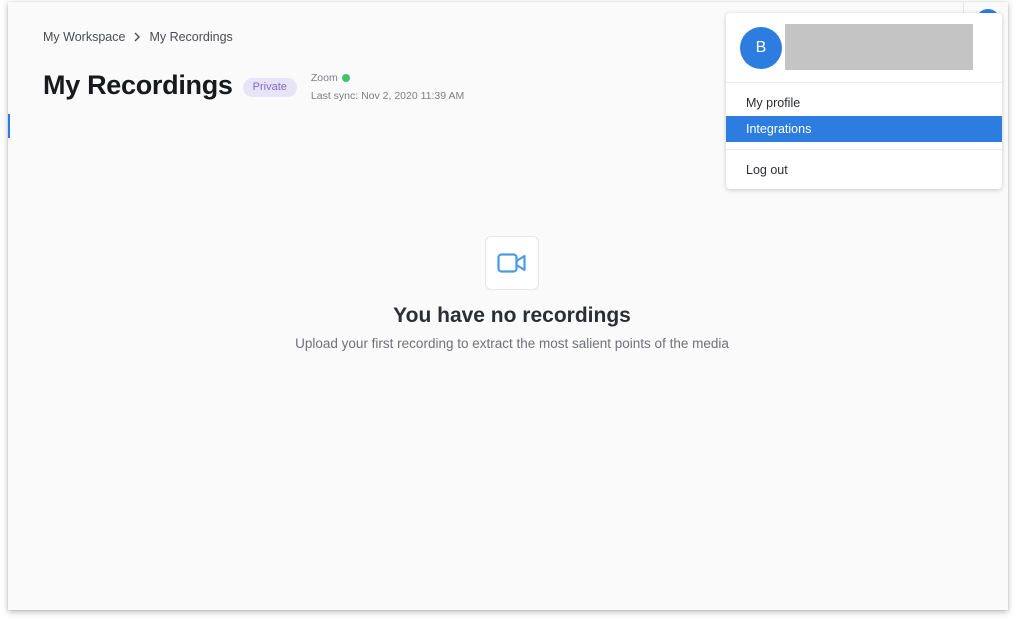  Describe the element at coordinates (387, 96) in the screenshot. I see `last-sync-text: Last sync: Nov 2, 2020 11:39 AM` at that location.